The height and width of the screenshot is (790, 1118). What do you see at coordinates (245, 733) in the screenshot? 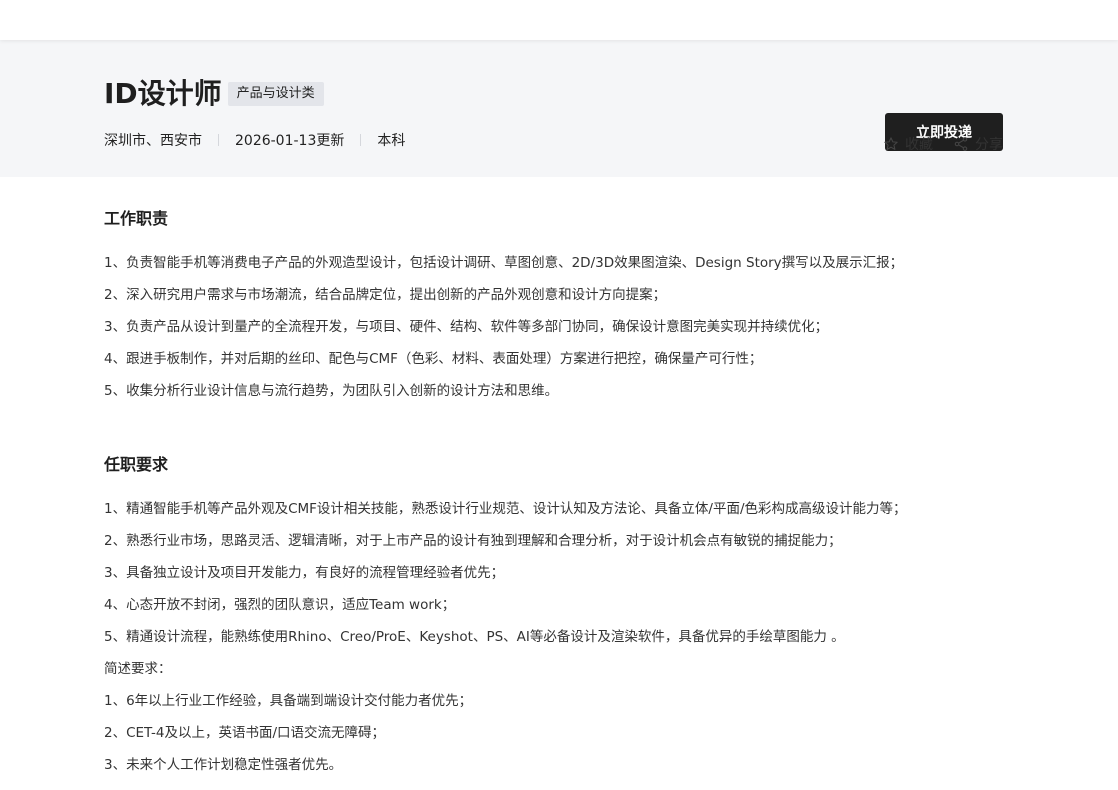
I see `list-item: 2、CET-4及以上，英语书面/口语交流无障碍；` at bounding box center [245, 733].